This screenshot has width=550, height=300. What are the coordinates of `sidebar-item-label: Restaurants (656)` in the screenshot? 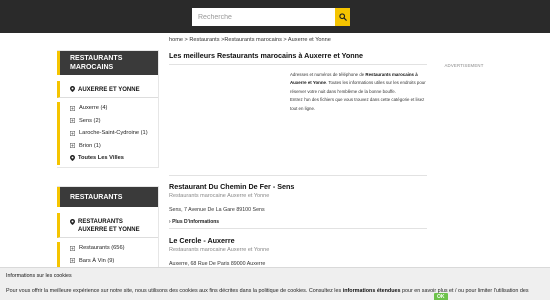 It's located at (102, 248).